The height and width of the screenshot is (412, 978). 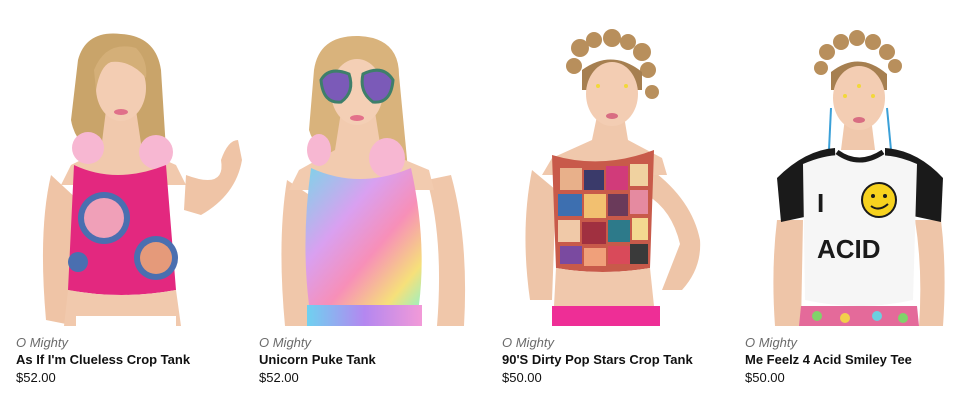 I want to click on smiley-icon, so click(x=879, y=200).